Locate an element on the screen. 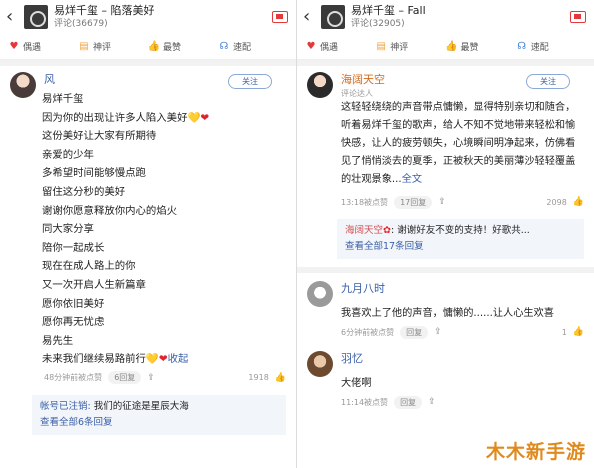  comment-count: 评论(36679) is located at coordinates (81, 24).